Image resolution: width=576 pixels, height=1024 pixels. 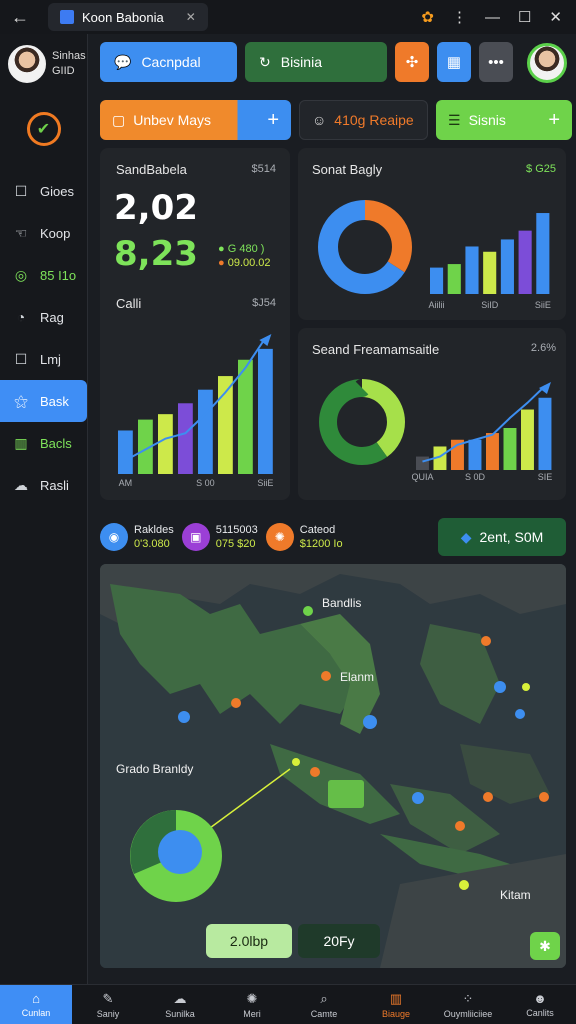 What do you see at coordinates (108, 1004) in the screenshot?
I see `bottom-nav-item: ✎ Saniy` at bounding box center [108, 1004].